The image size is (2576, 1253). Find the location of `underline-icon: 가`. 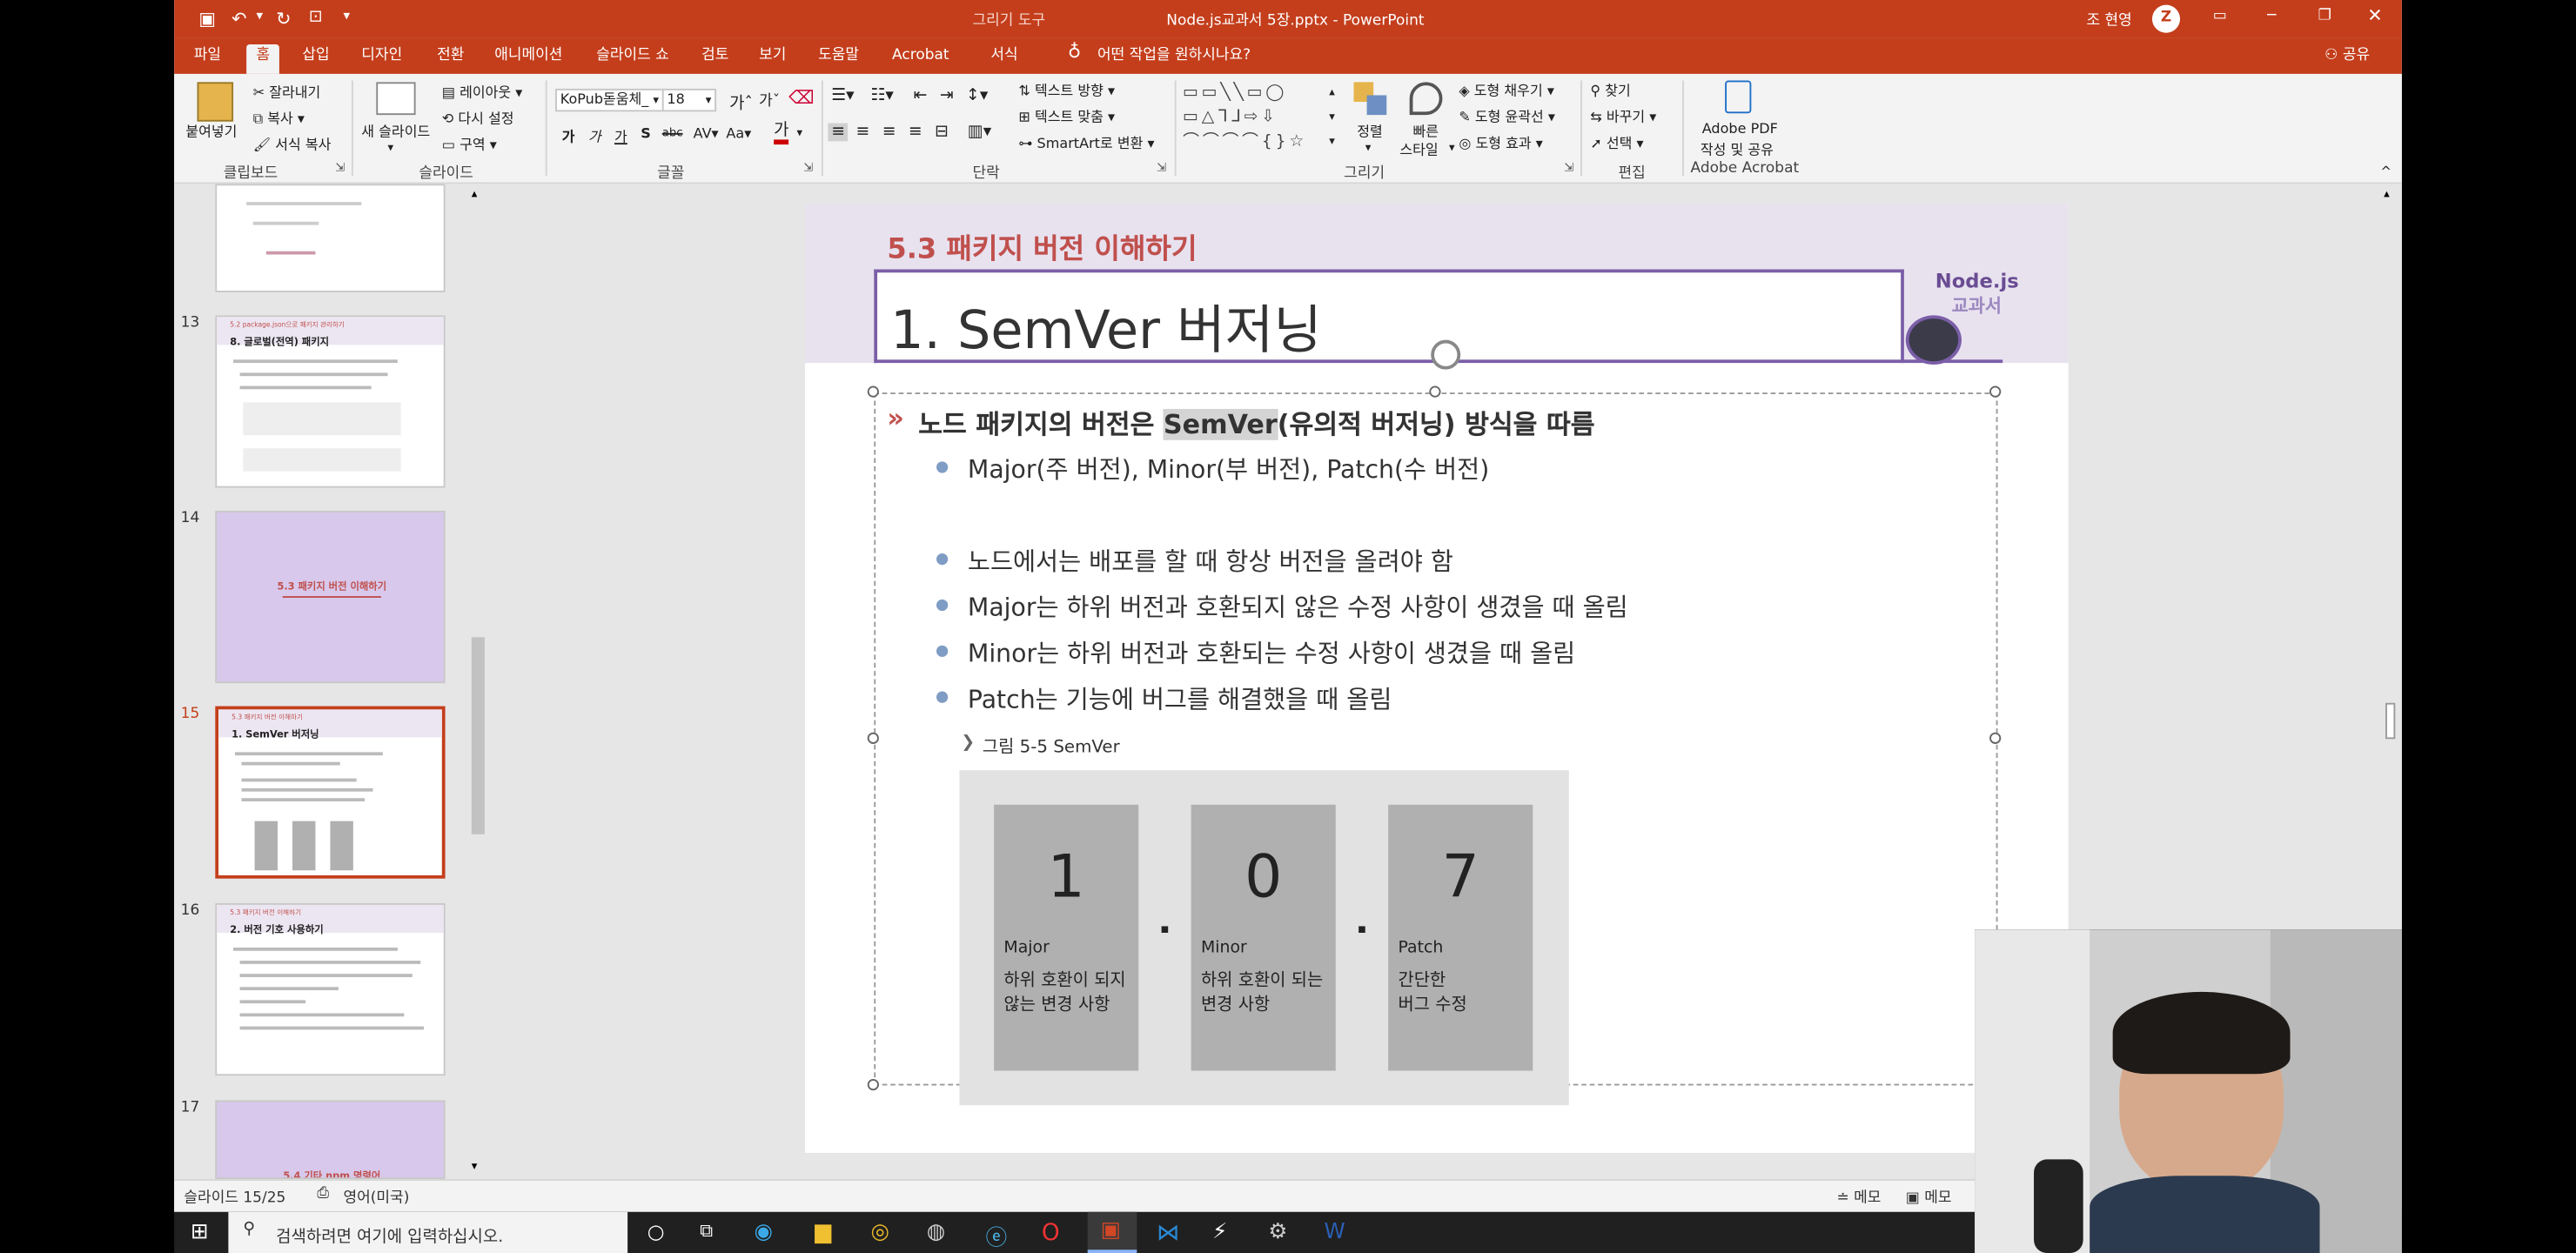

underline-icon: 가 is located at coordinates (620, 136).